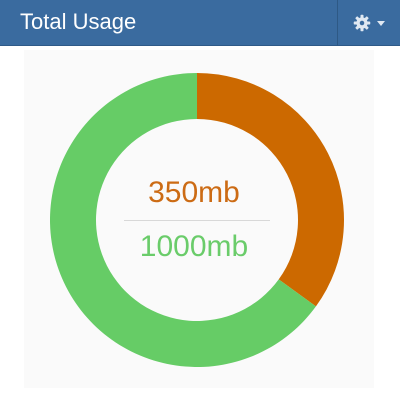 Image resolution: width=400 pixels, height=400 pixels. What do you see at coordinates (194, 246) in the screenshot?
I see `total-amount: 1000mb` at bounding box center [194, 246].